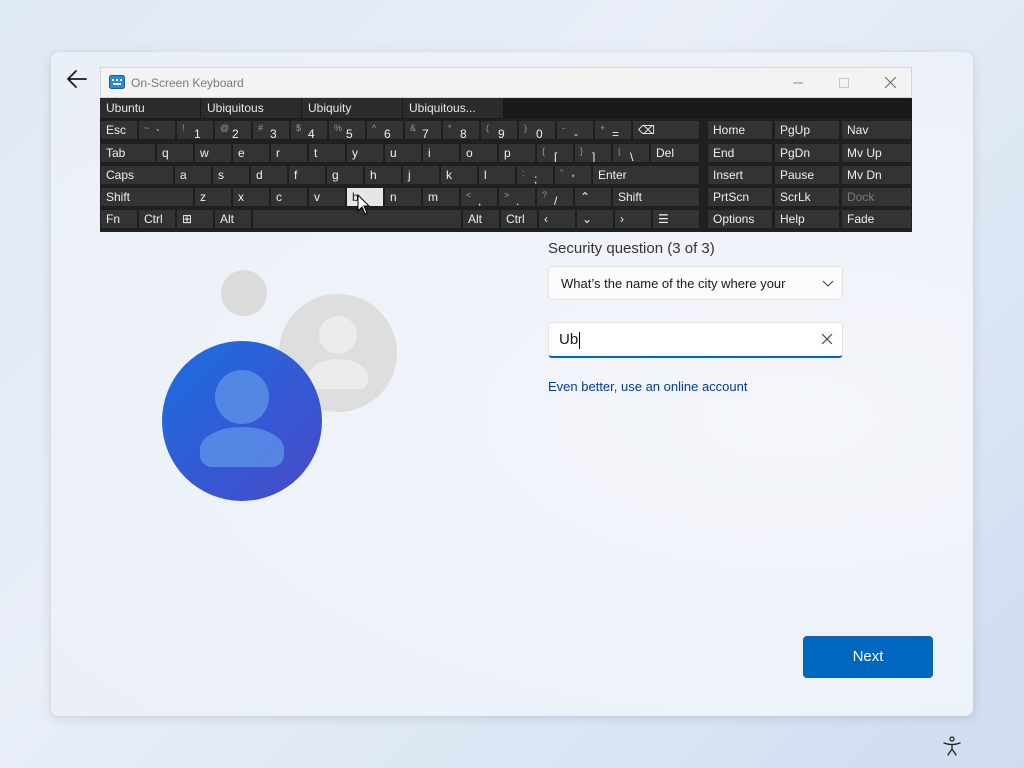  What do you see at coordinates (119, 130) in the screenshot?
I see `key: Esc` at bounding box center [119, 130].